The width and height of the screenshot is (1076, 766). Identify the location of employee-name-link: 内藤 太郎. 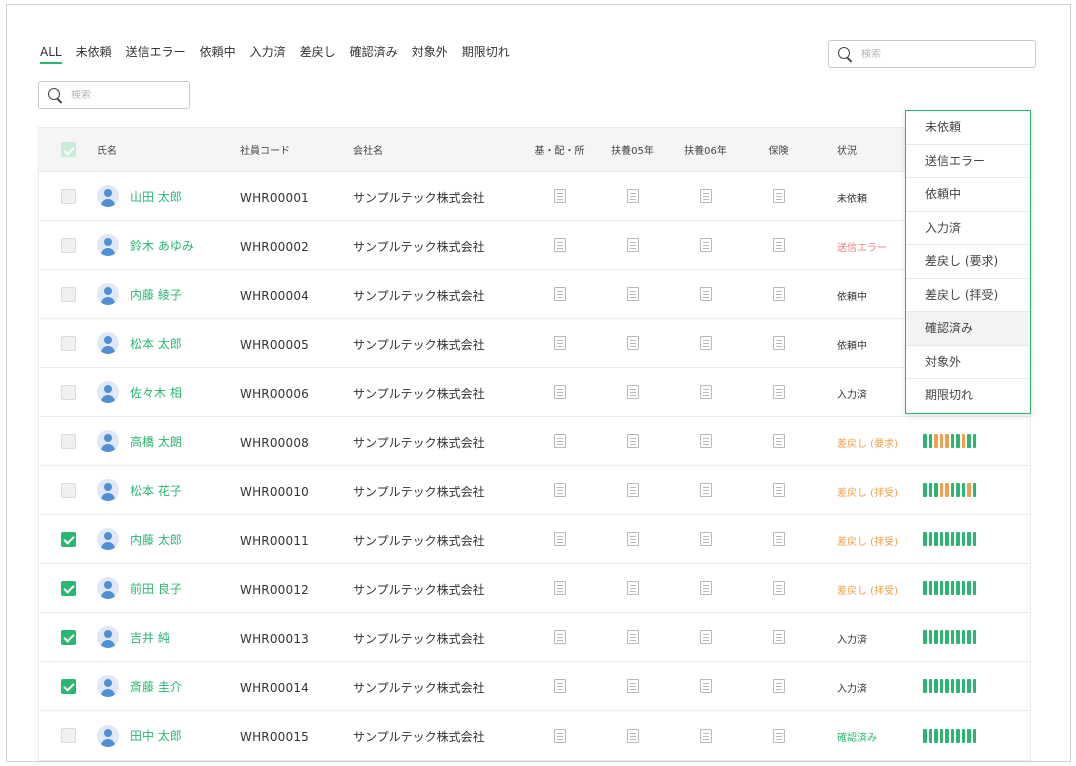
(156, 539).